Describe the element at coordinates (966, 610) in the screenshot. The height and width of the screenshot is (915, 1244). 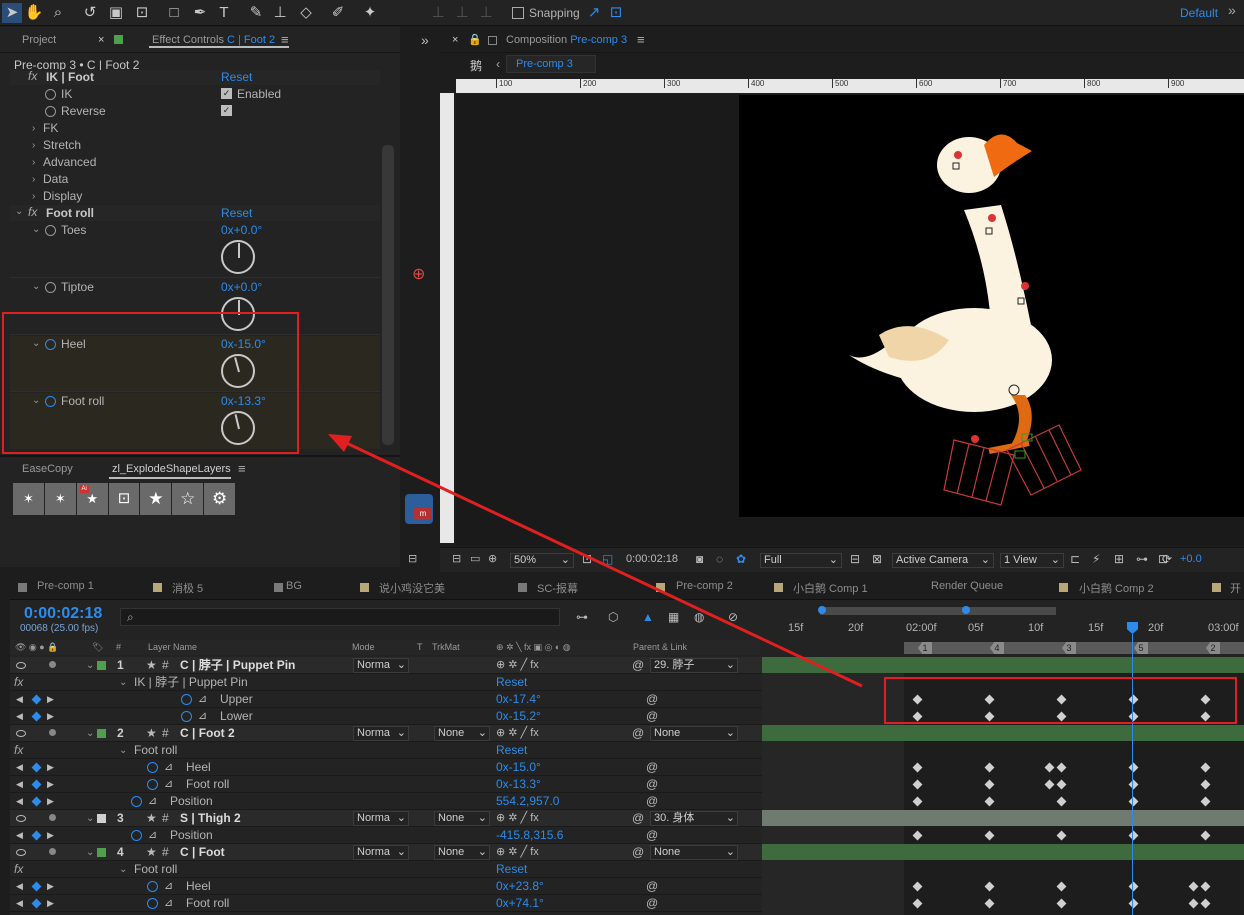
I see `work-area-end` at that location.